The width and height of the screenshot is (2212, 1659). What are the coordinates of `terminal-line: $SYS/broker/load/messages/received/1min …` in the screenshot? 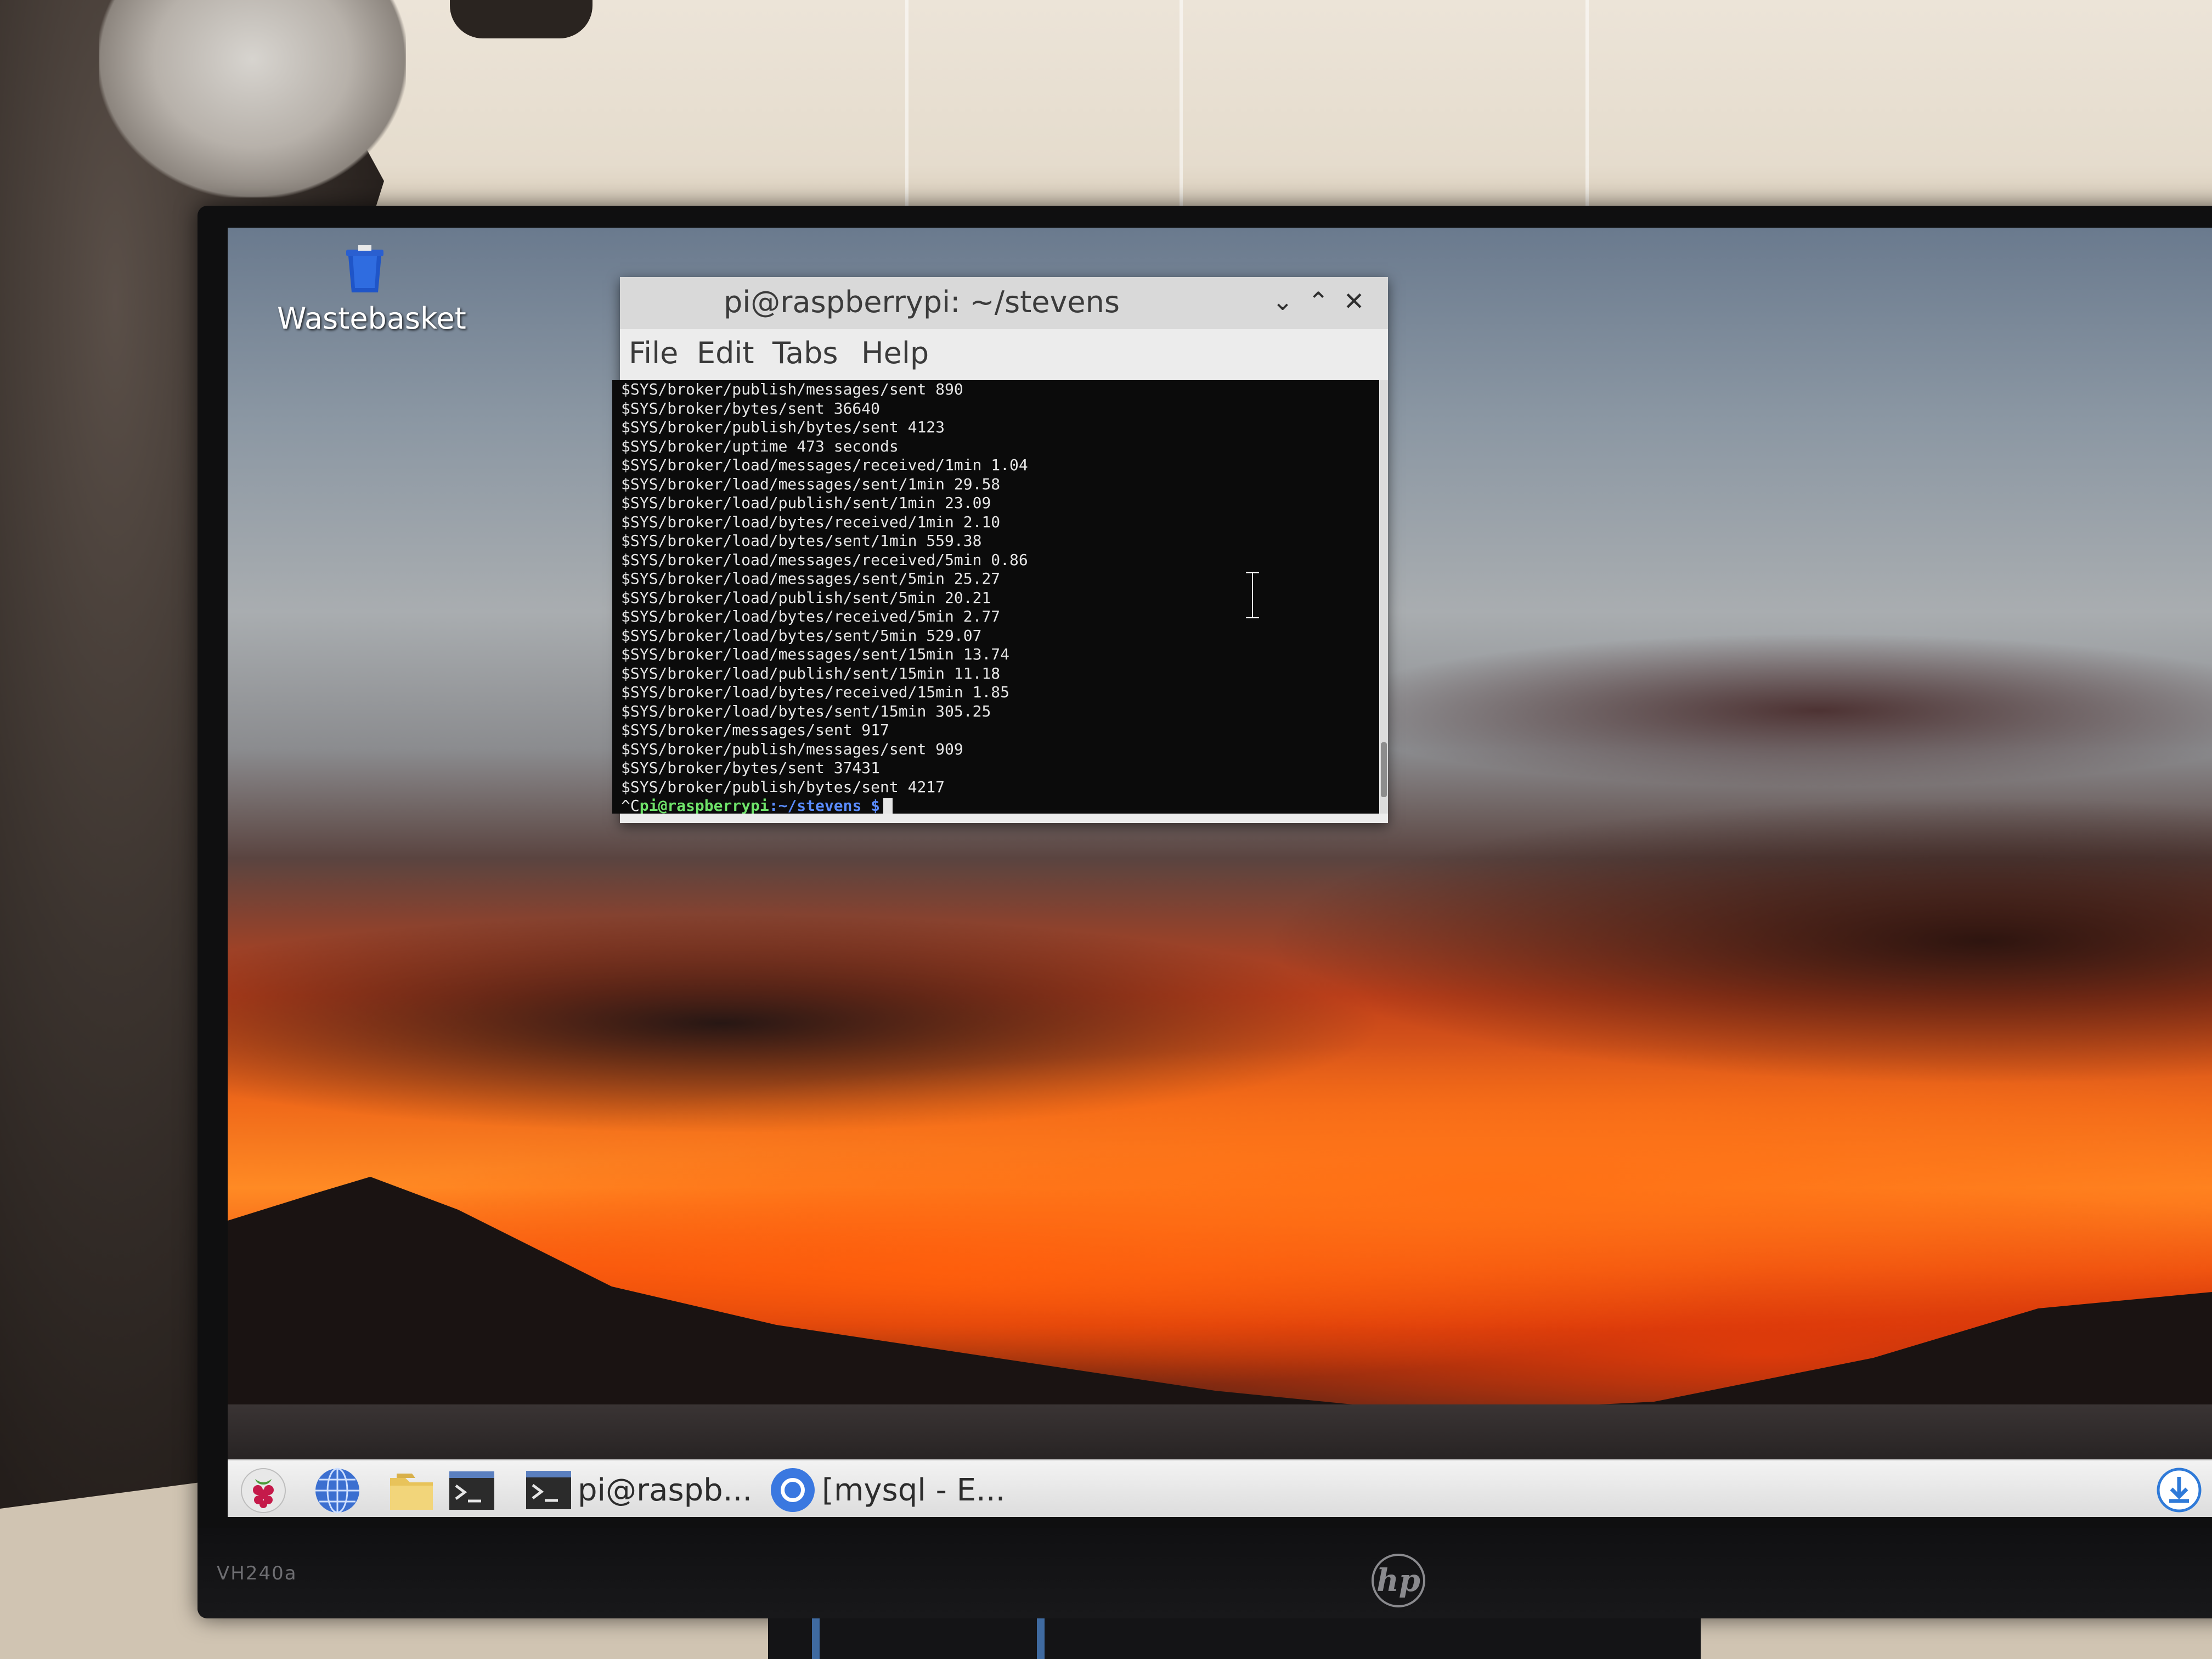 It's located at (825, 465).